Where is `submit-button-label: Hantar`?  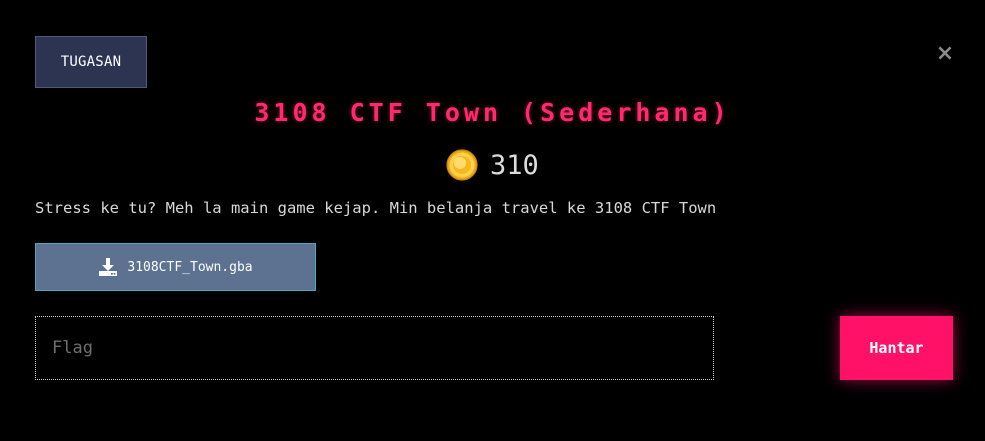 submit-button-label: Hantar is located at coordinates (896, 348).